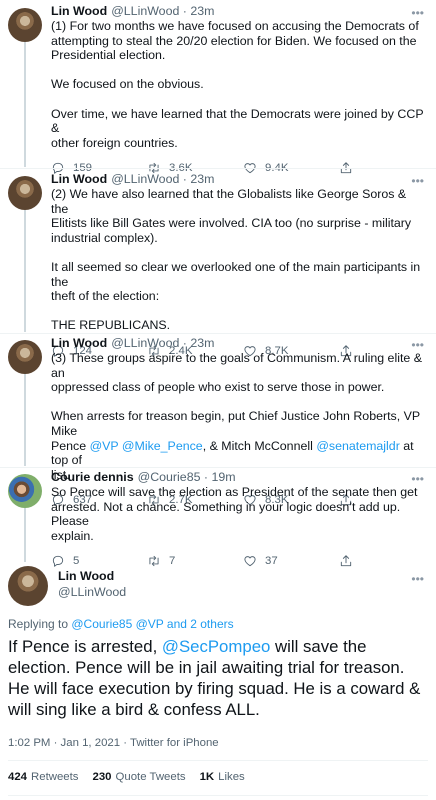 The height and width of the screenshot is (800, 436). Describe the element at coordinates (92, 592) in the screenshot. I see `author-handle: @LLinWood` at that location.